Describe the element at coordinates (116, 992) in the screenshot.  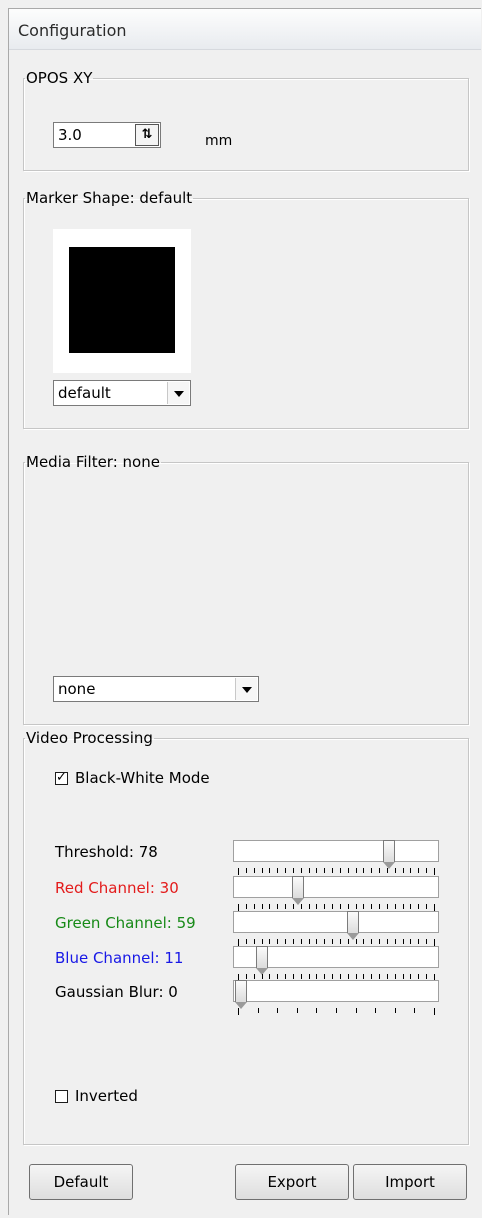
I see `slider-label: Gaussian Blur: 0` at that location.